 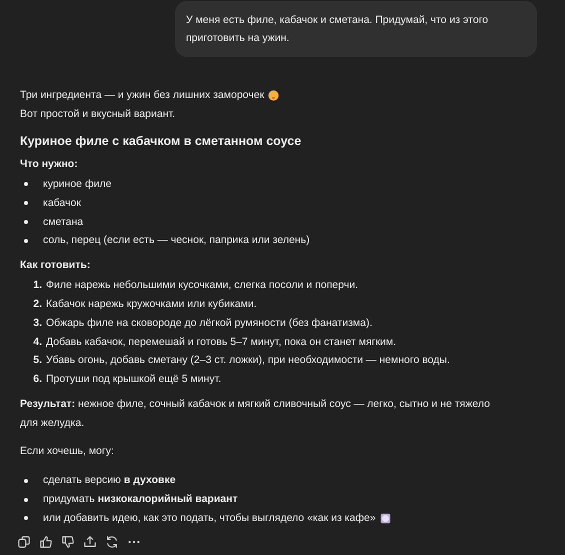 What do you see at coordinates (37, 380) in the screenshot?
I see `step-number: 6.` at bounding box center [37, 380].